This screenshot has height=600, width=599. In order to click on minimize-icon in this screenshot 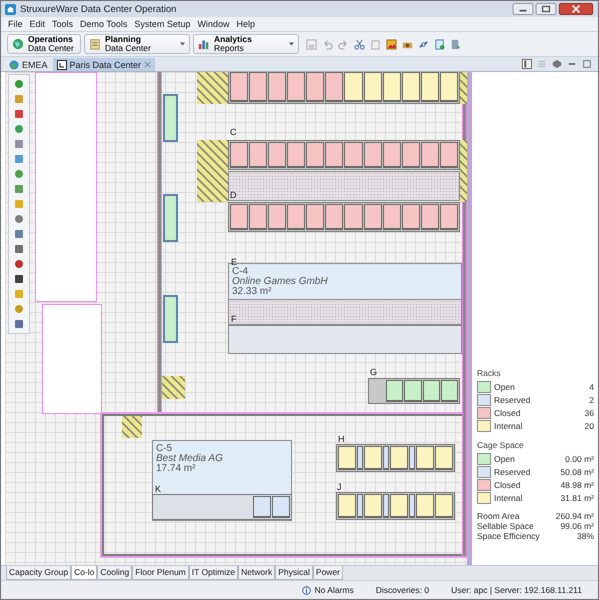, I will do `click(523, 9)`.